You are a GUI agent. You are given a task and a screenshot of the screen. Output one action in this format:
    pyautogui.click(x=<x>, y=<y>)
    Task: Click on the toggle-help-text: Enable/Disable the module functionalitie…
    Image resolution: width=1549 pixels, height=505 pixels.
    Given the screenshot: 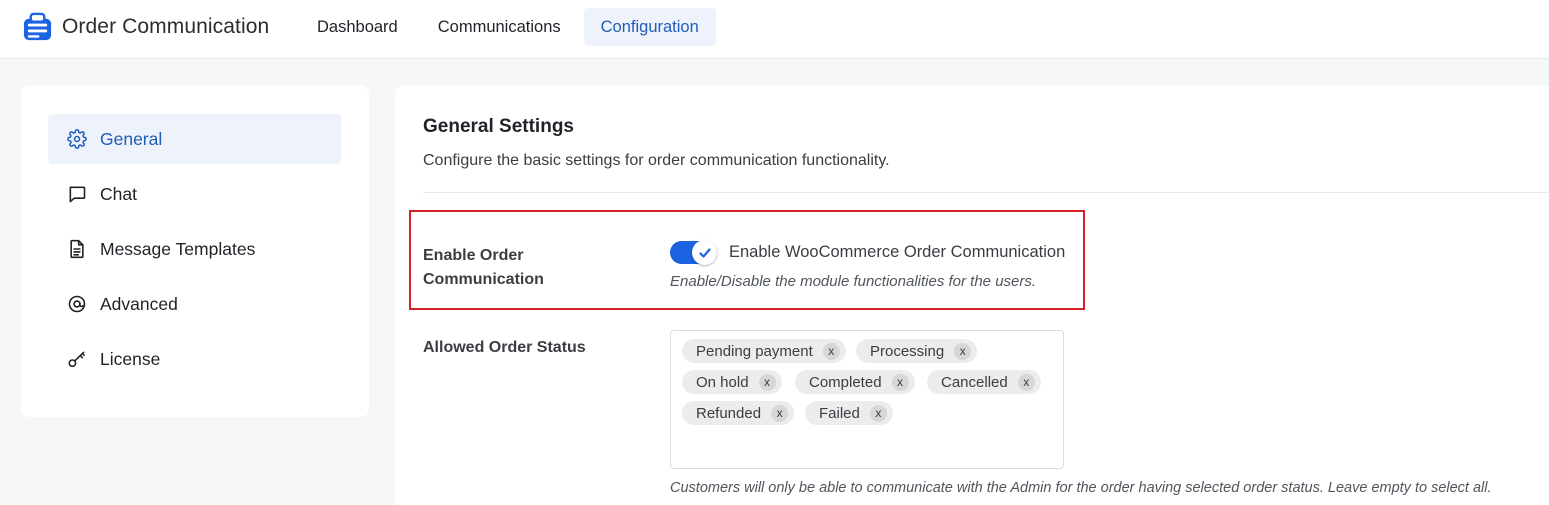 What is the action you would take?
    pyautogui.click(x=853, y=281)
    